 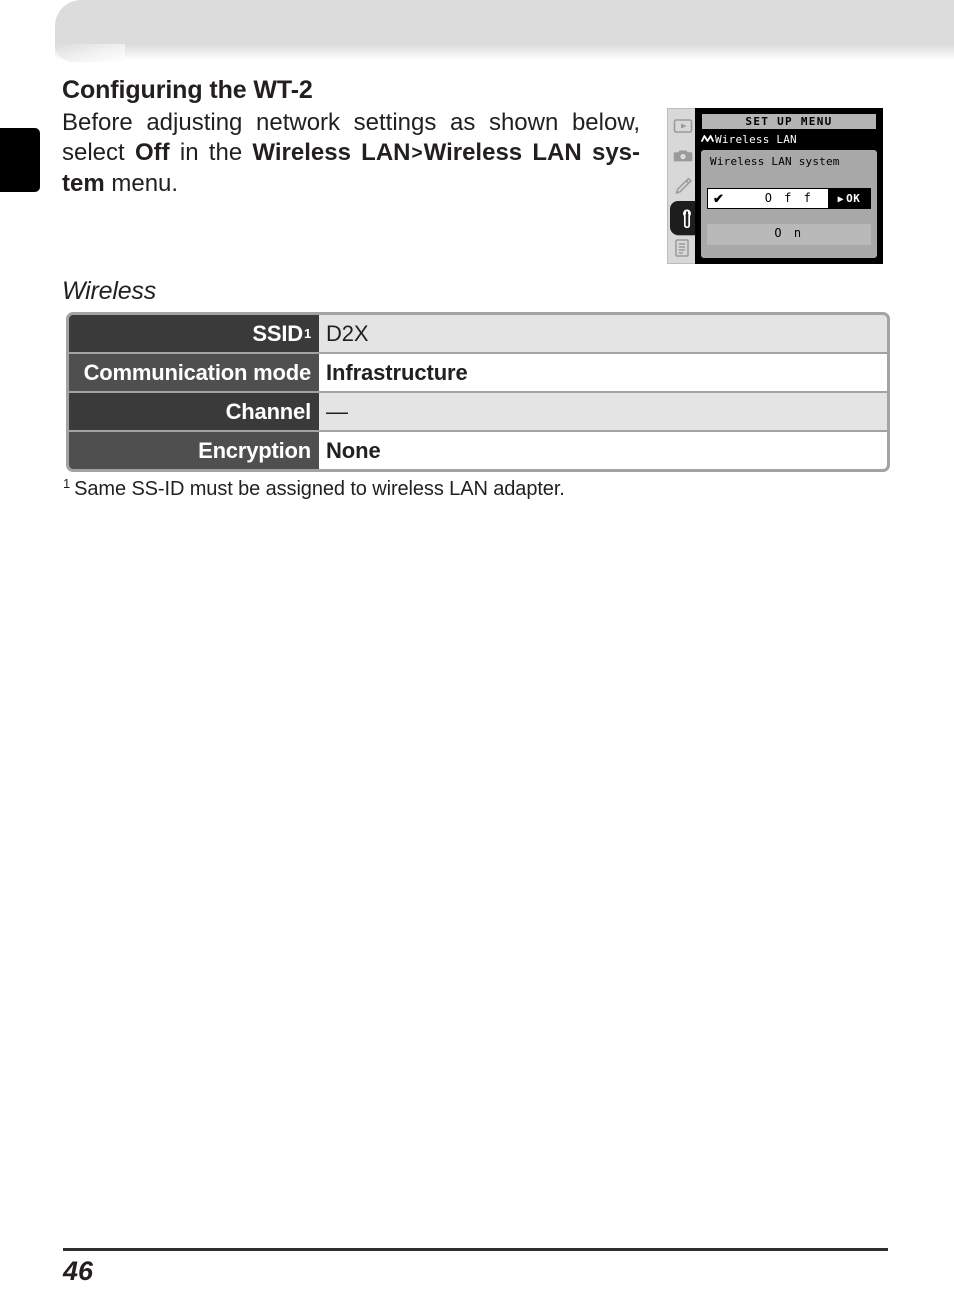 I want to click on lcd-menu-title: SET UP MENU, so click(x=789, y=121).